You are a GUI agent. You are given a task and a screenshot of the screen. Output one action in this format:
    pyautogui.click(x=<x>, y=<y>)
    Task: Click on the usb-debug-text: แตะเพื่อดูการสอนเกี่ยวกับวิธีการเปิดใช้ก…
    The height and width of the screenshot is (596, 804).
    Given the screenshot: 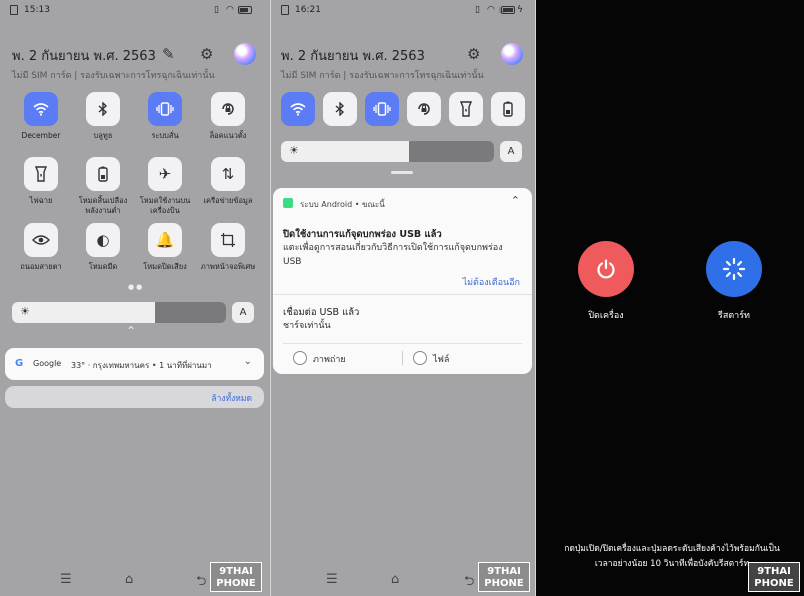 What is the action you would take?
    pyautogui.click(x=393, y=255)
    